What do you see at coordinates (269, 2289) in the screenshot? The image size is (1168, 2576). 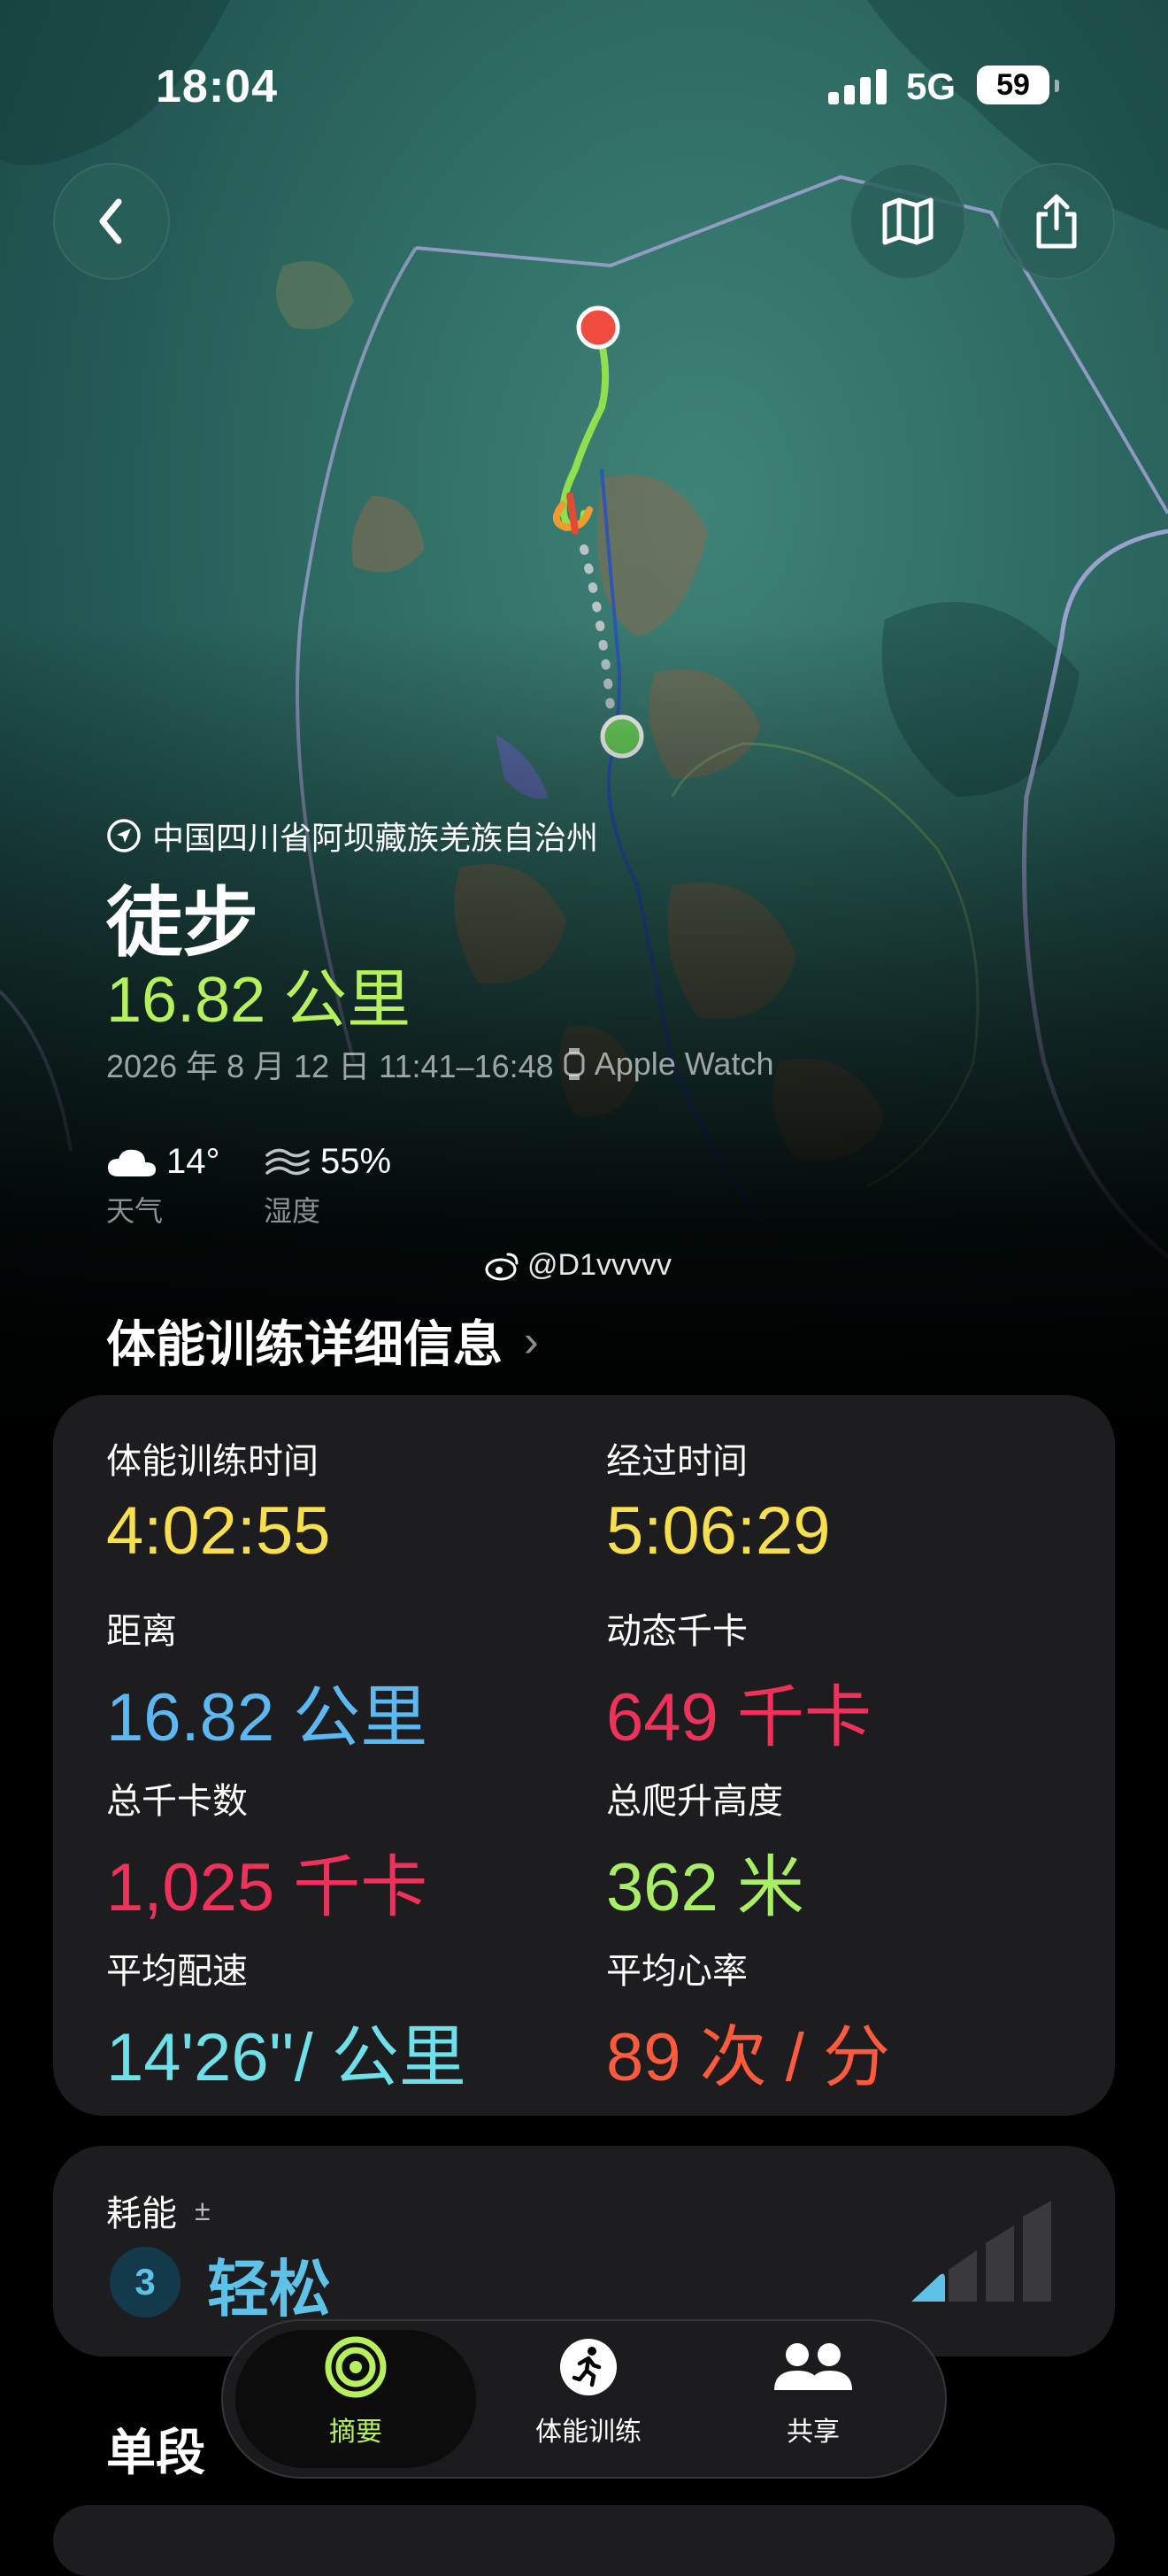 I see `effort-level: 轻松` at bounding box center [269, 2289].